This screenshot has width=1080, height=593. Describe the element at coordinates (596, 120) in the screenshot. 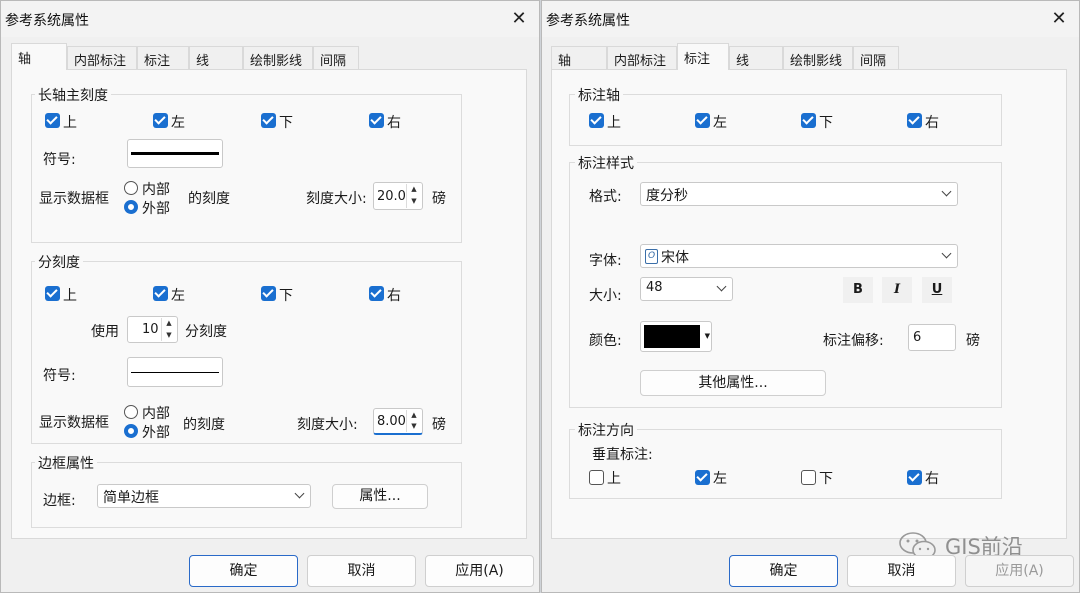

I see `axis-top-checkbox` at that location.